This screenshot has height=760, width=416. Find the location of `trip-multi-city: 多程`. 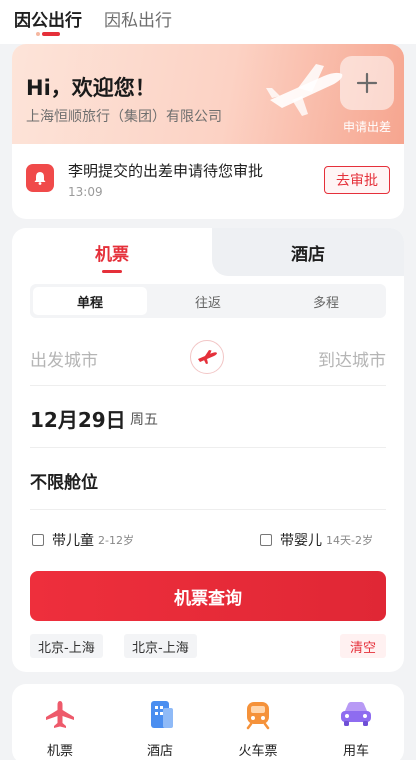

trip-multi-city: 多程 is located at coordinates (326, 301).